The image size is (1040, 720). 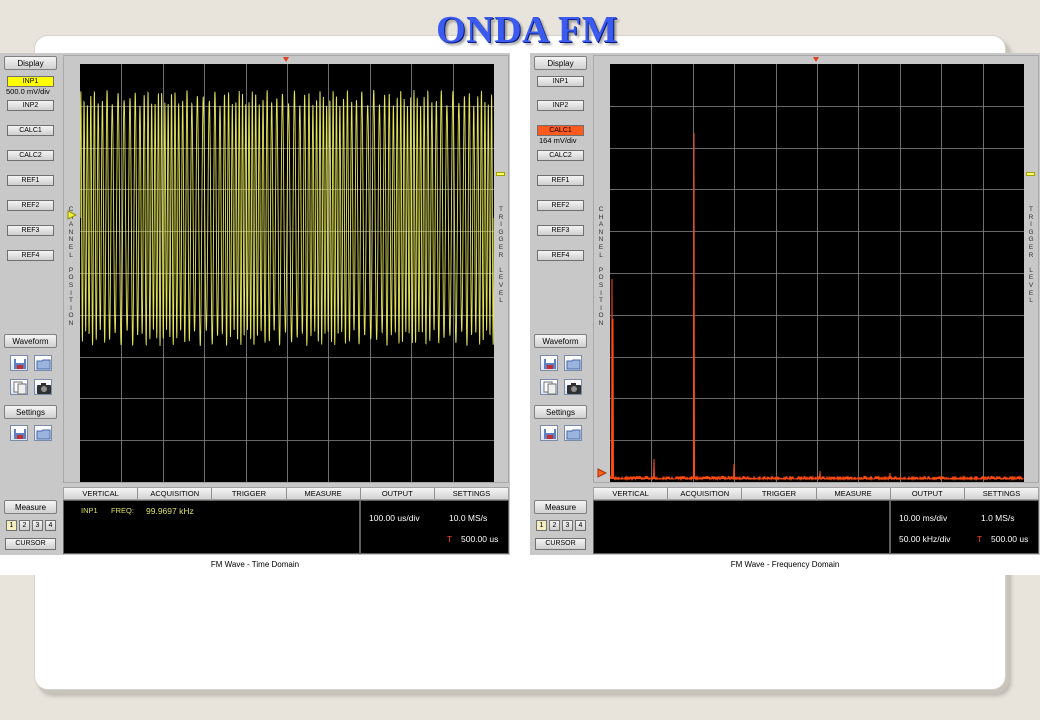 What do you see at coordinates (468, 518) in the screenshot?
I see `sample-rate-value: 10.0 MS/s` at bounding box center [468, 518].